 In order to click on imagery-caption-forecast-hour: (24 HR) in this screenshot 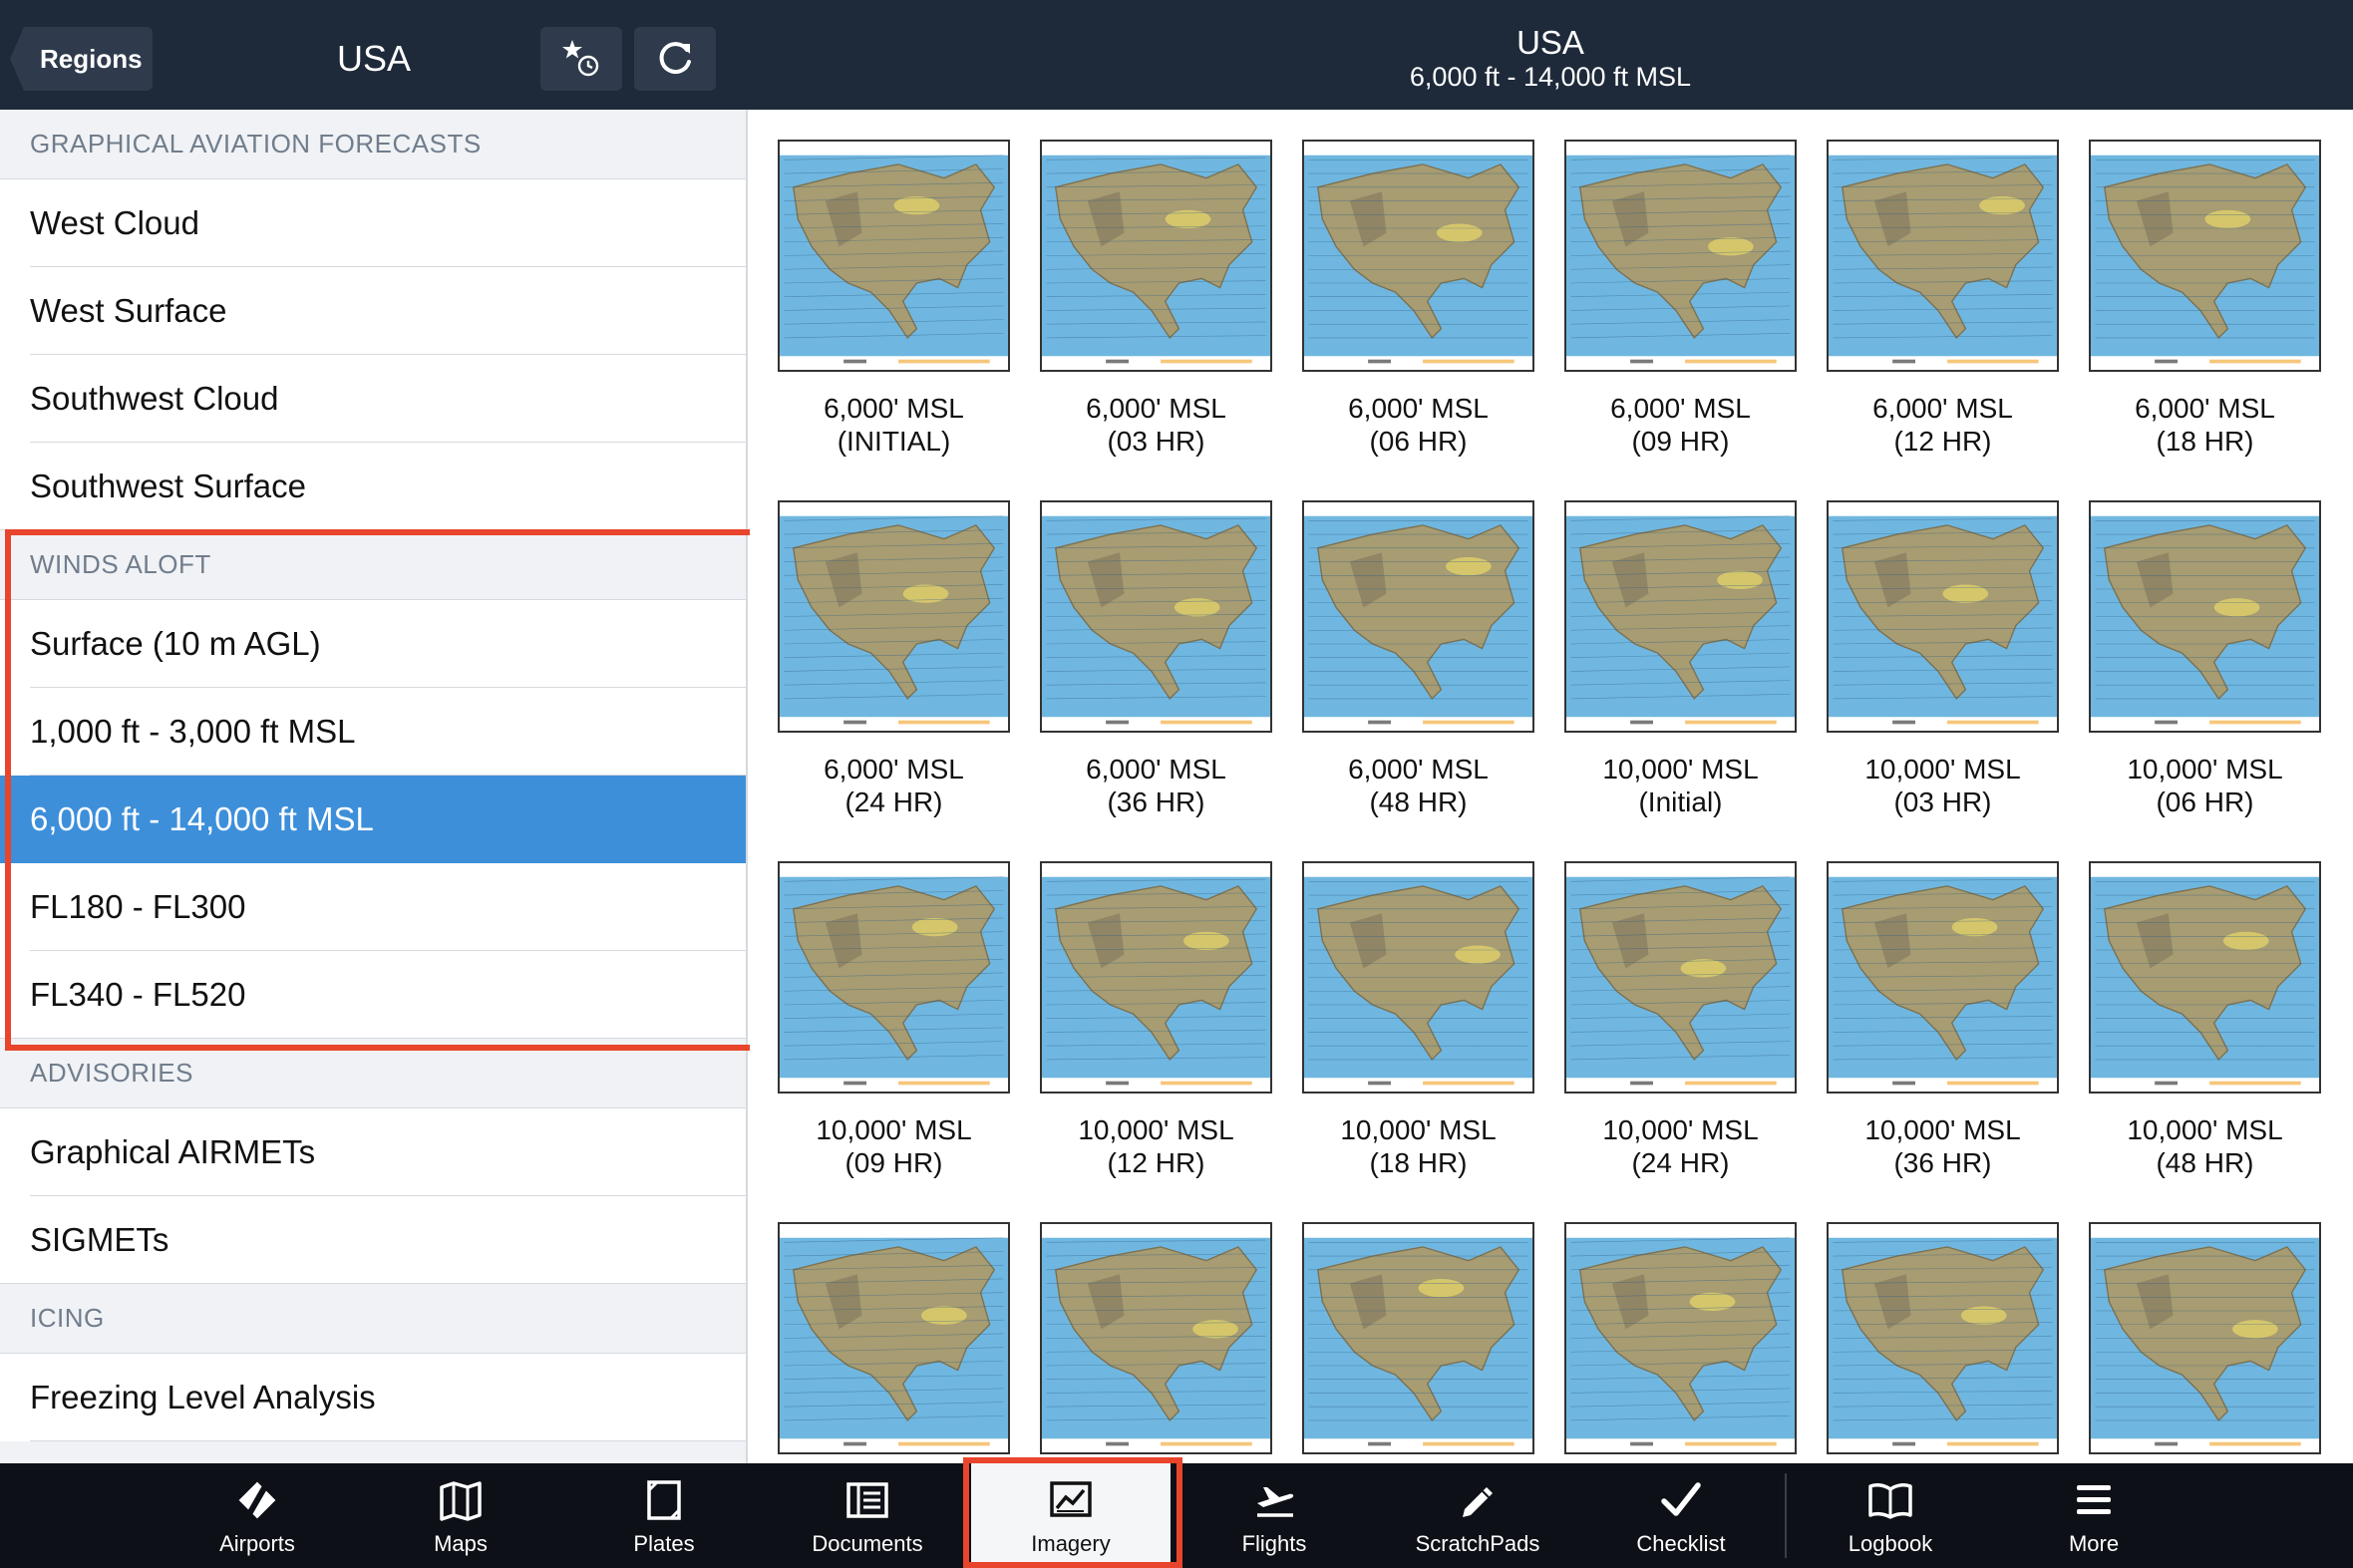, I will do `click(1680, 1162)`.